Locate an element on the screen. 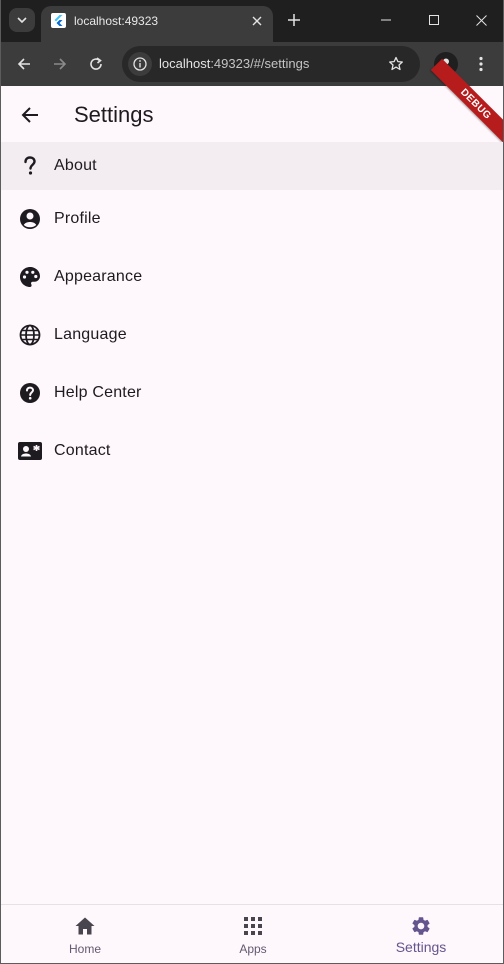 The height and width of the screenshot is (964, 504). url-text: localhost:49323/#/settings is located at coordinates (234, 63).